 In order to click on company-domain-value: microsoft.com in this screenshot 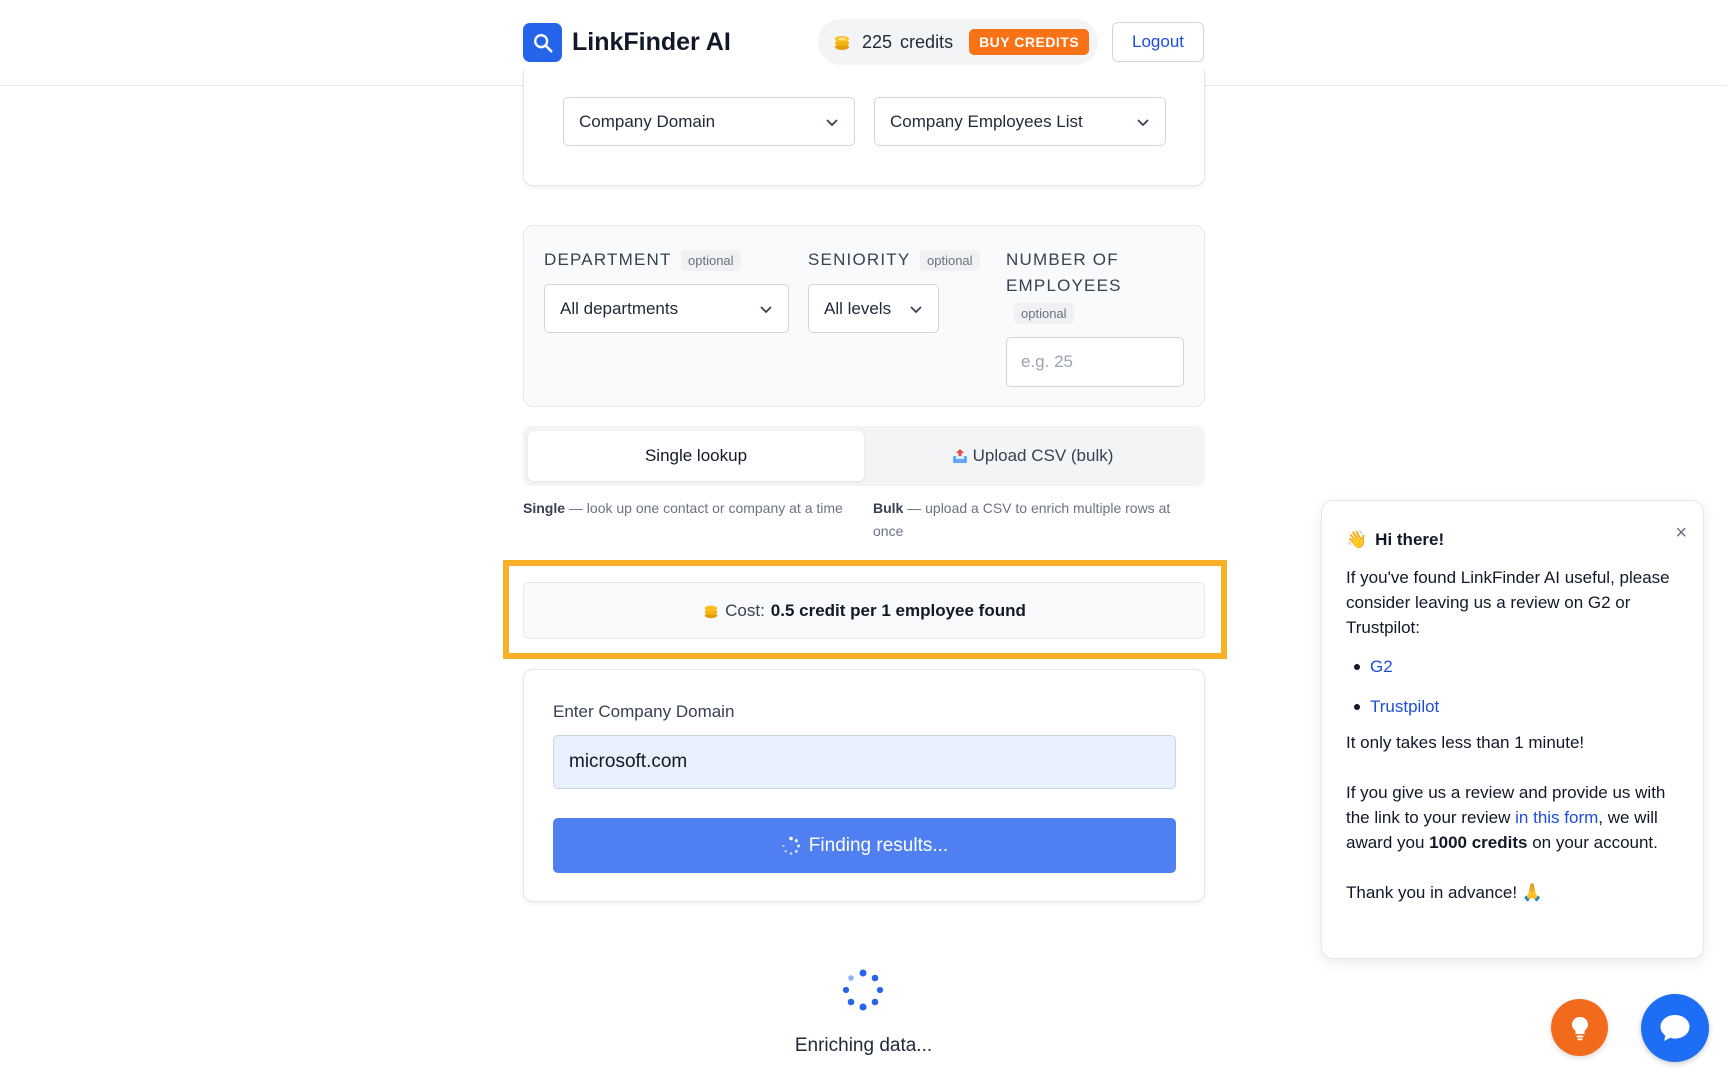, I will do `click(628, 761)`.